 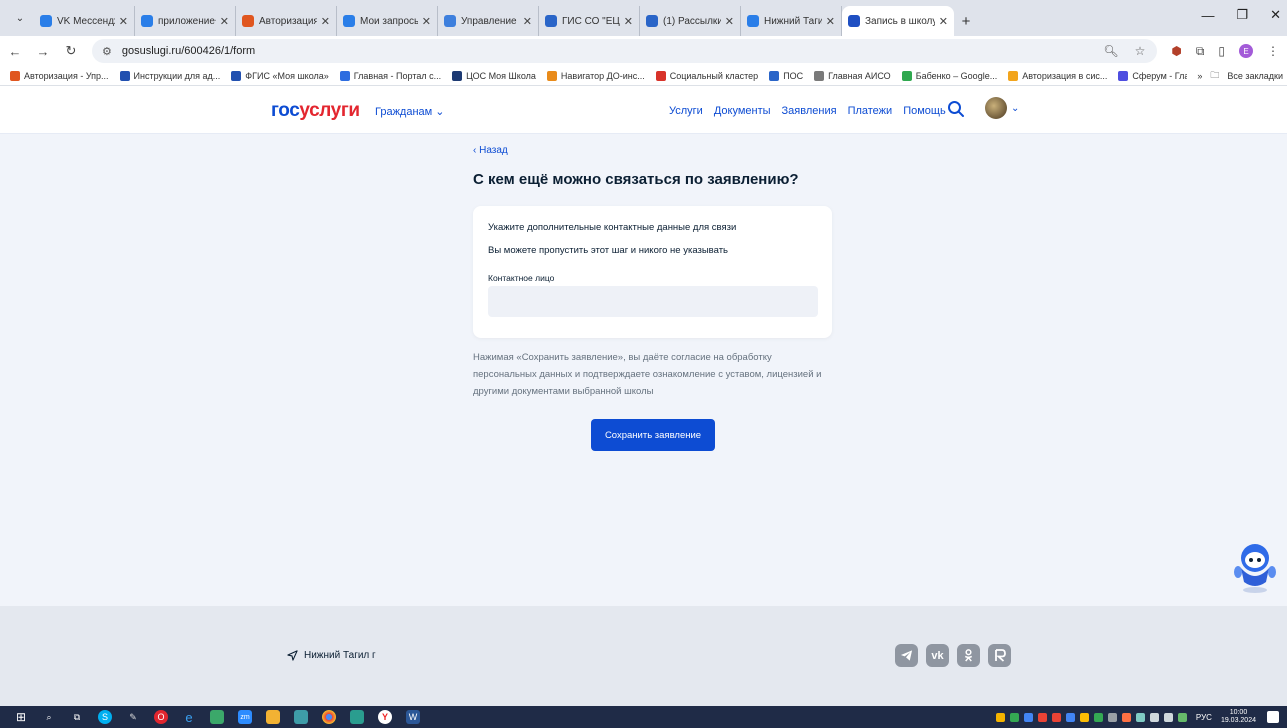 I want to click on forward-arrow-icon: →, so click(x=43, y=51).